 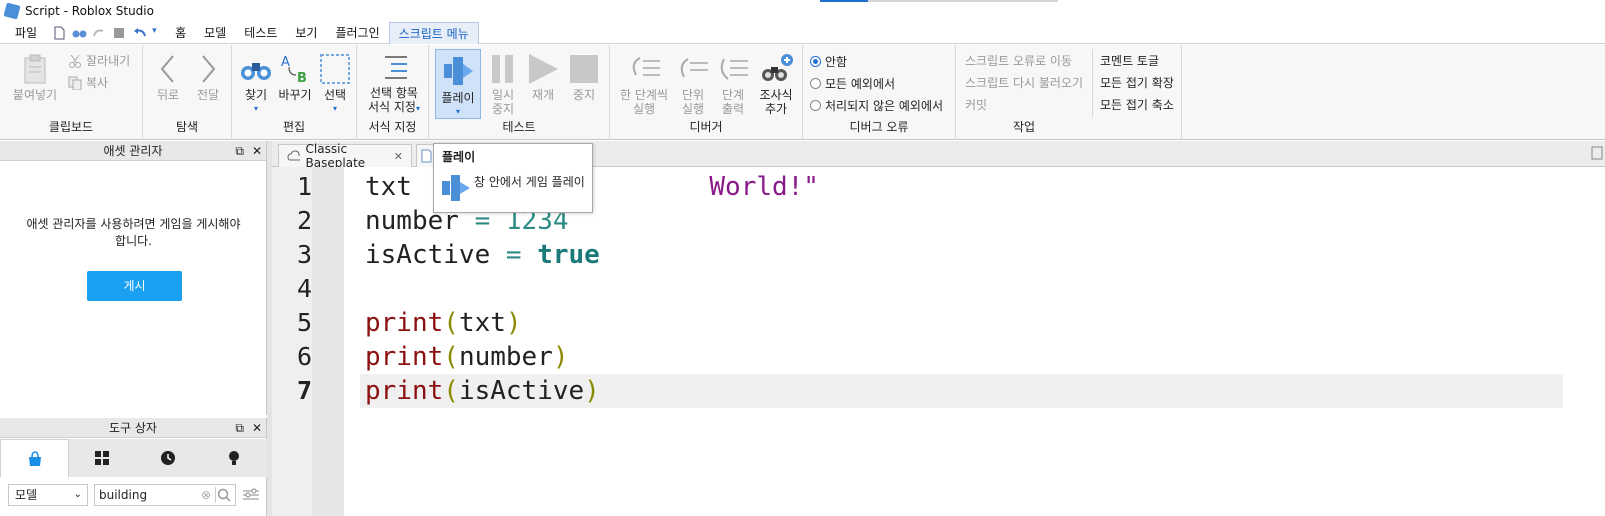 I want to click on new-file-icon, so click(x=59, y=33).